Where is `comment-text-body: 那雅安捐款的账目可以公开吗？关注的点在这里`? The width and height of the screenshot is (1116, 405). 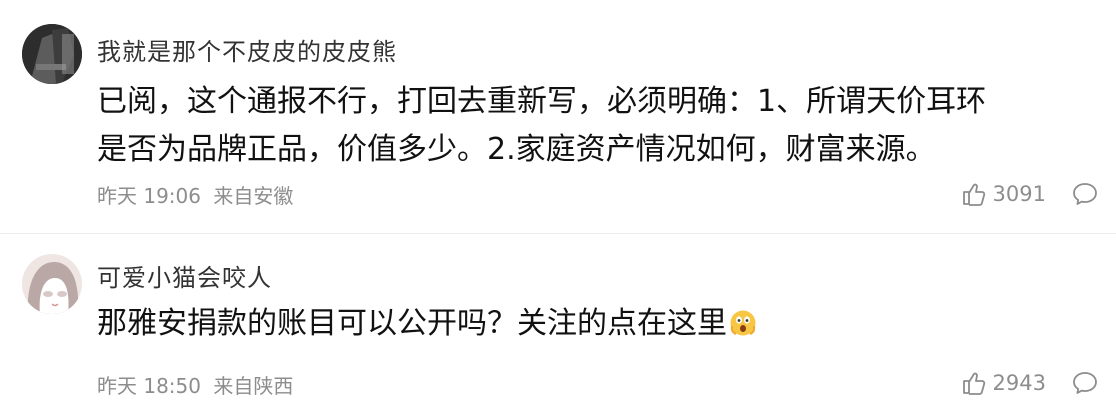 comment-text-body: 那雅安捐款的账目可以公开吗？关注的点在这里 is located at coordinates (412, 323).